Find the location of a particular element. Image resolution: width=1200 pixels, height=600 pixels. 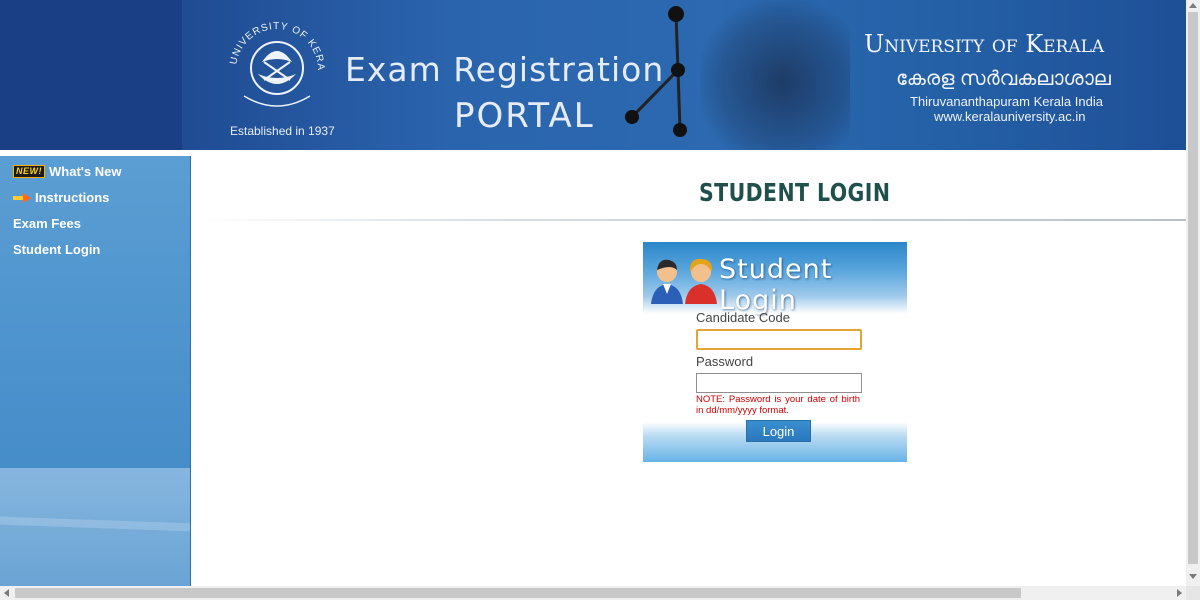

sidebar-item-whats-new: NEW! What's New is located at coordinates (67, 171).